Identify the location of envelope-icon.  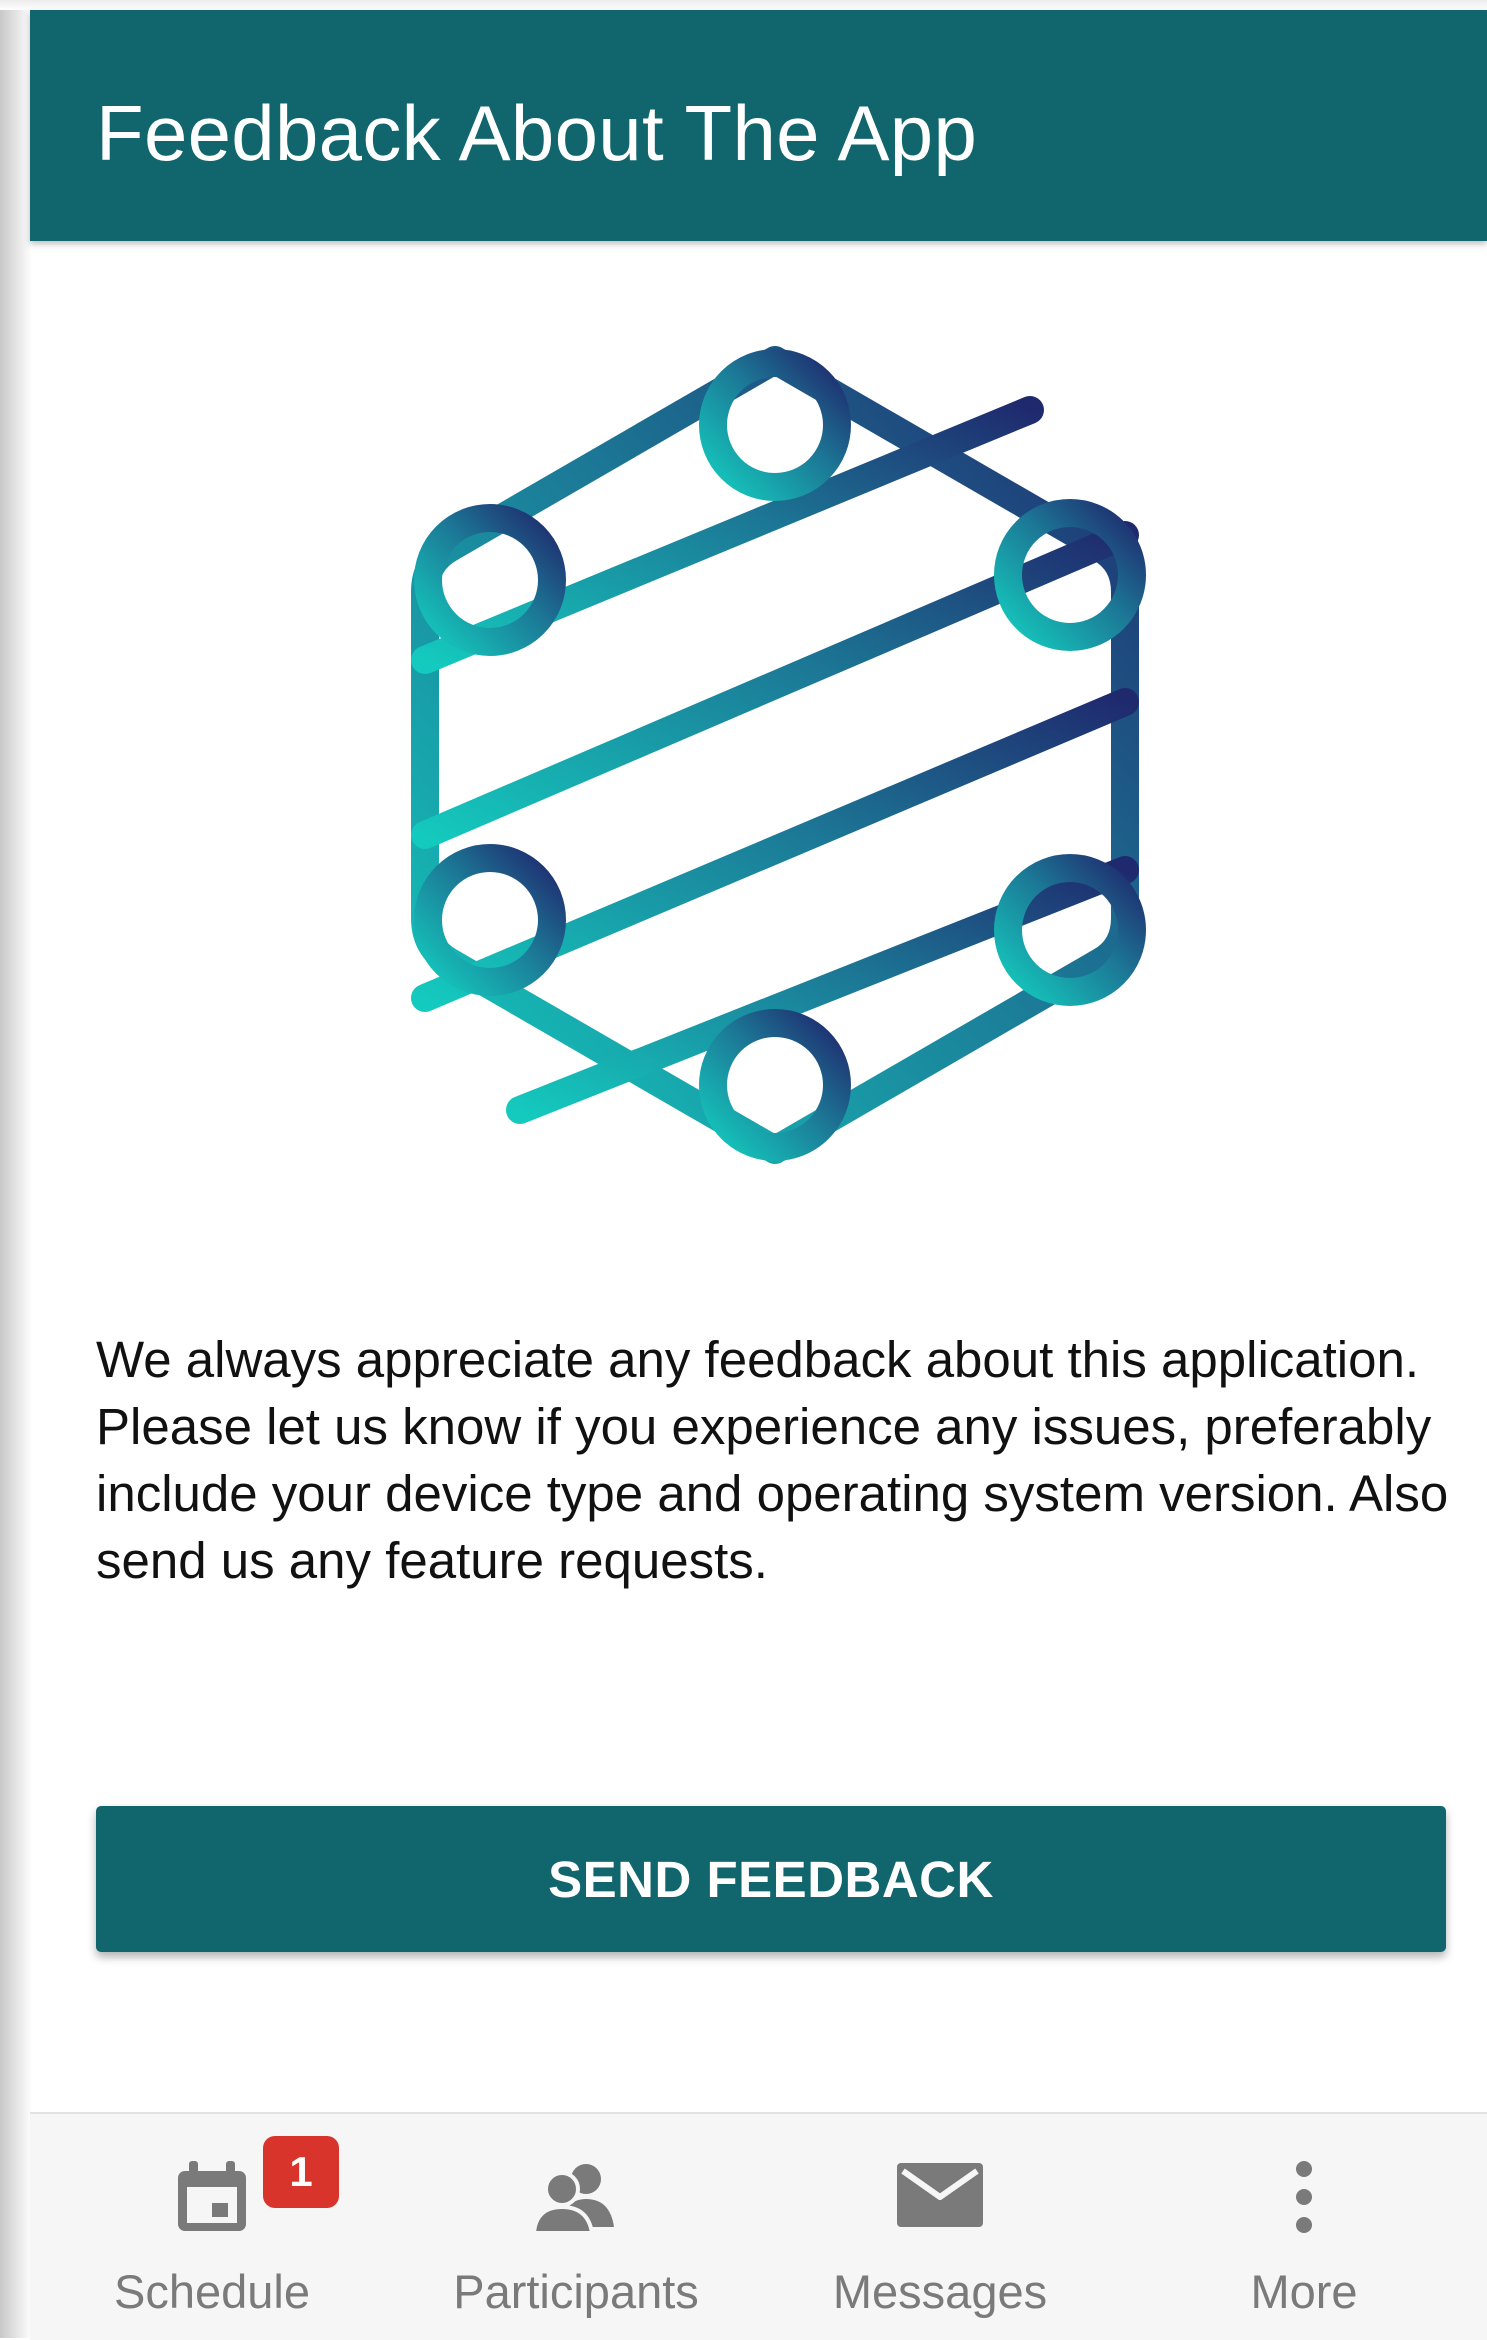
(940, 2195).